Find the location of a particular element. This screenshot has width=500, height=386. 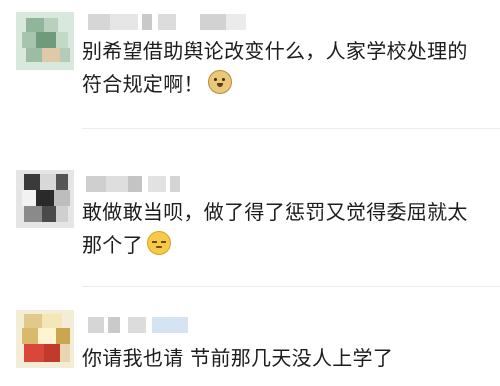

doge-emoji-icon is located at coordinates (219, 82).